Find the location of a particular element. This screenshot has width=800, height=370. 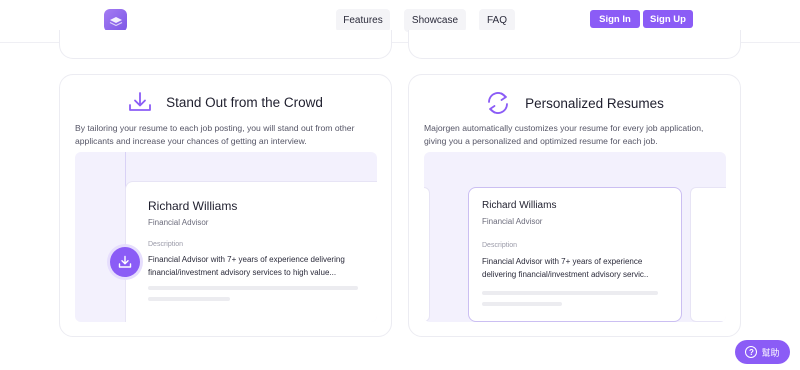

logo-icon is located at coordinates (115, 21).